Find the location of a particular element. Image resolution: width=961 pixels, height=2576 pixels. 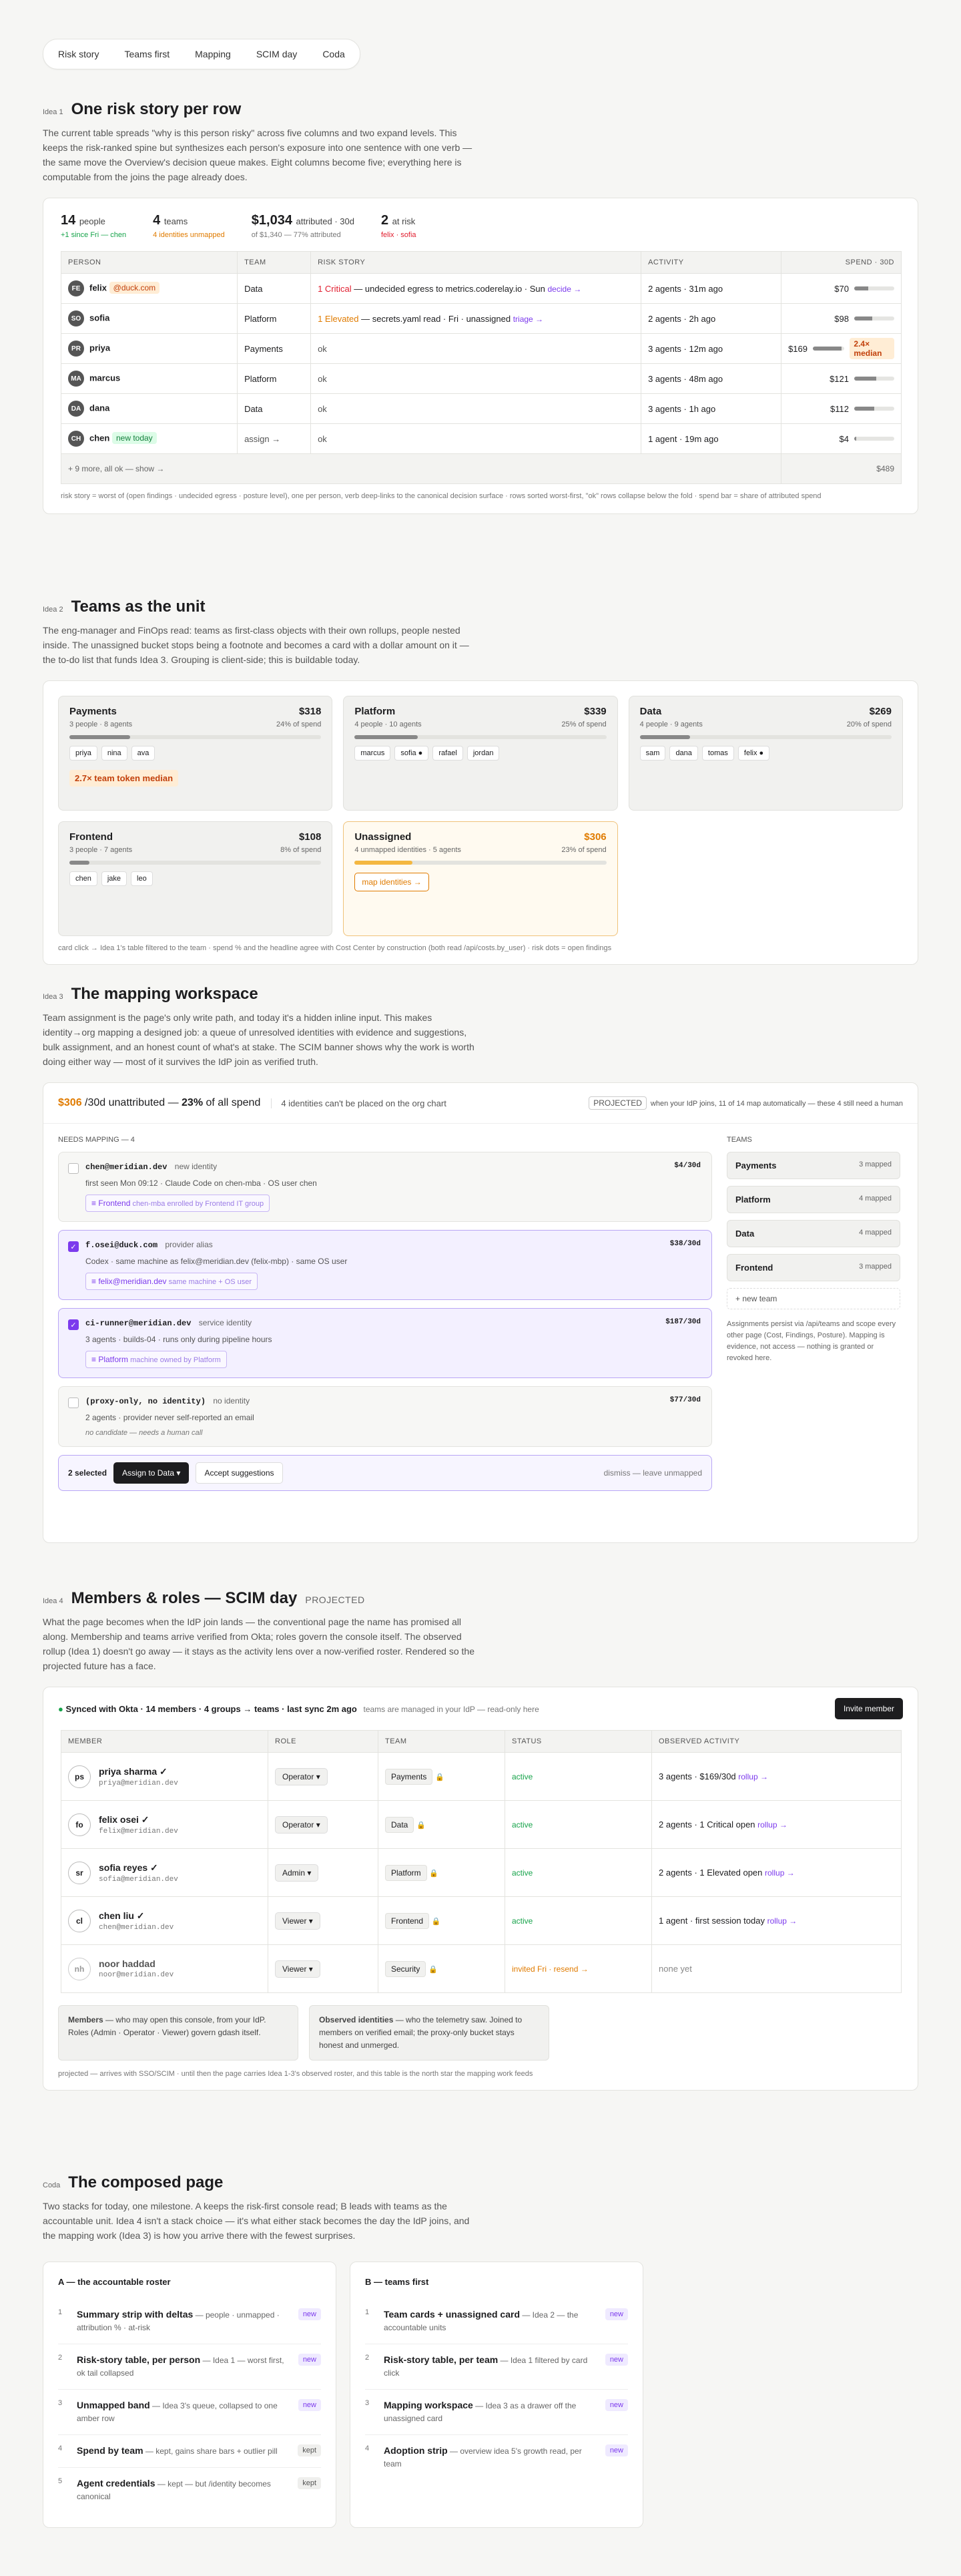

team-drop-target: Frontend 3 mapped is located at coordinates (813, 1267).